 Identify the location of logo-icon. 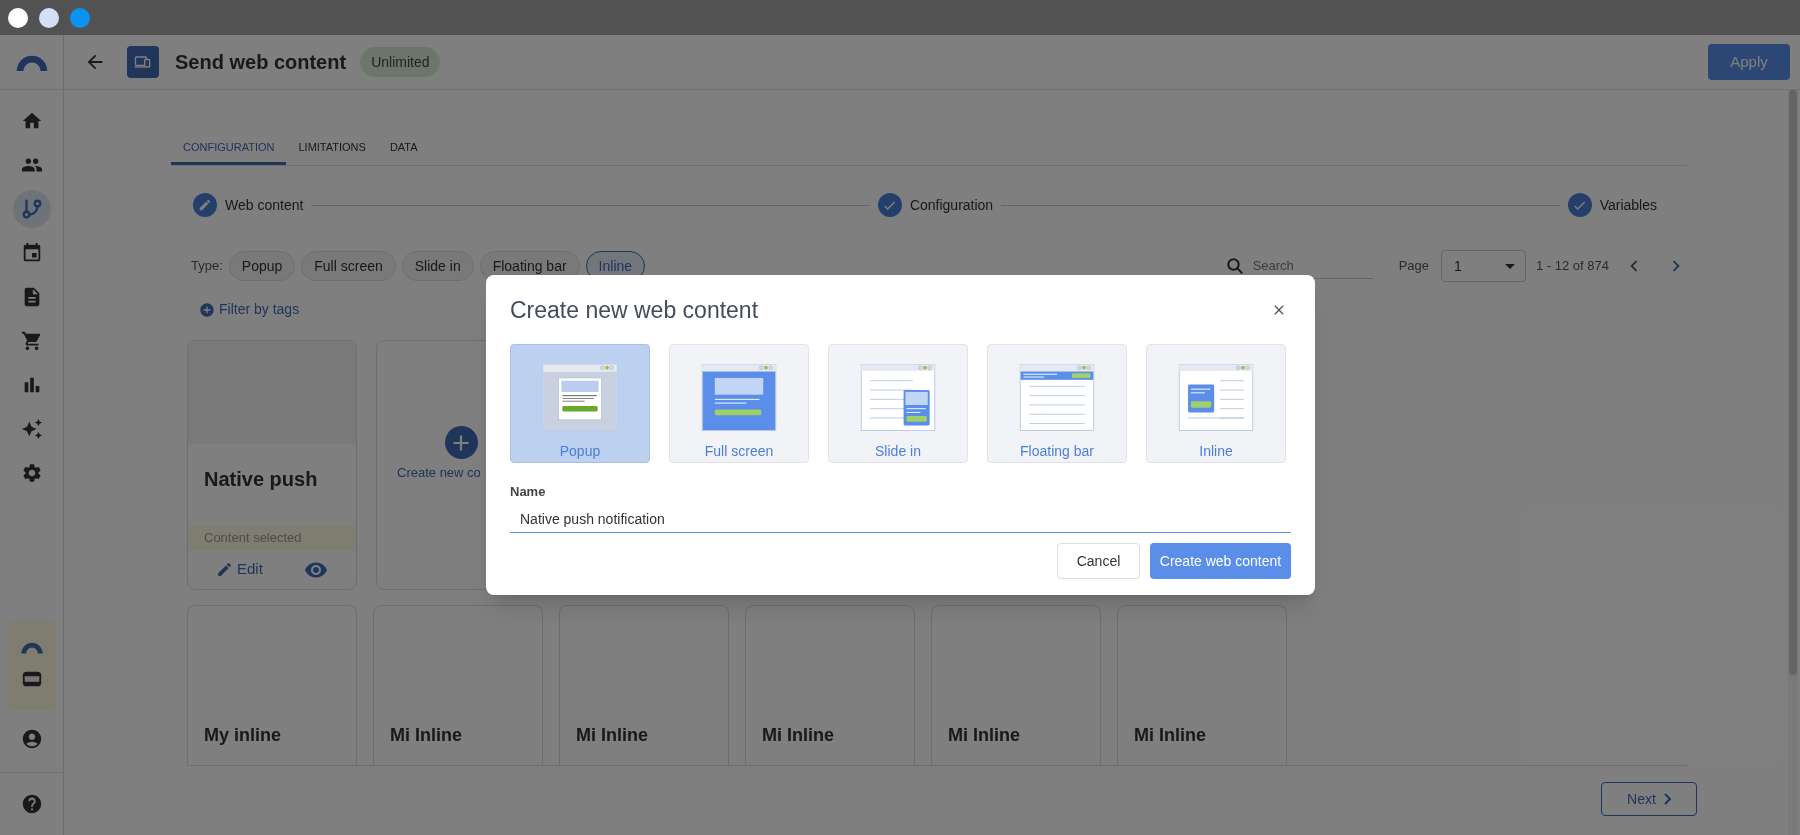
(31, 647).